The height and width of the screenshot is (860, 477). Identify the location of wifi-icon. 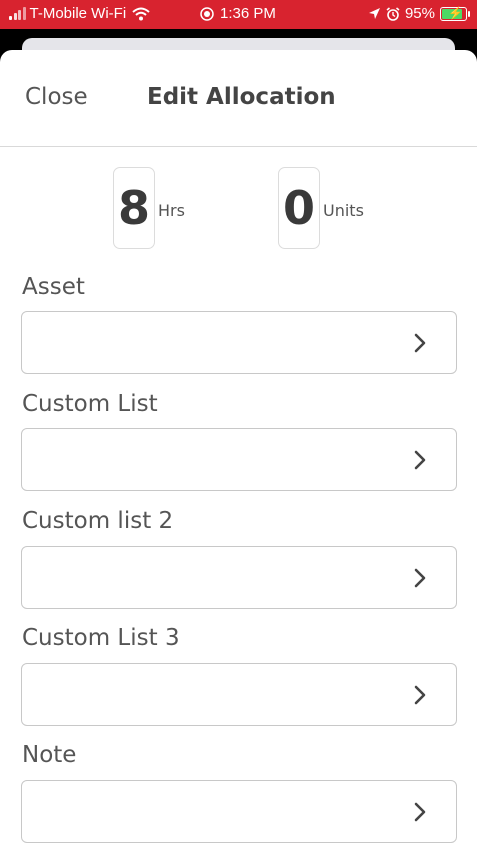
(141, 13).